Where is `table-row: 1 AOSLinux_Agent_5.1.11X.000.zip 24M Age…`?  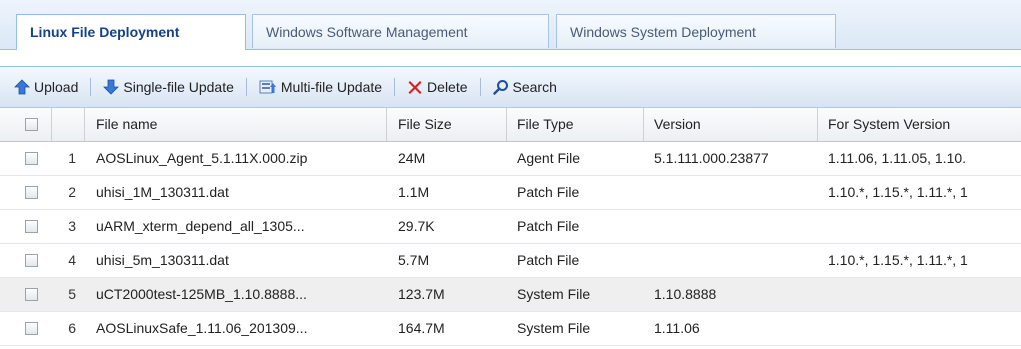 table-row: 1 AOSLinux_Agent_5.1.11X.000.zip 24M Age… is located at coordinates (510, 159).